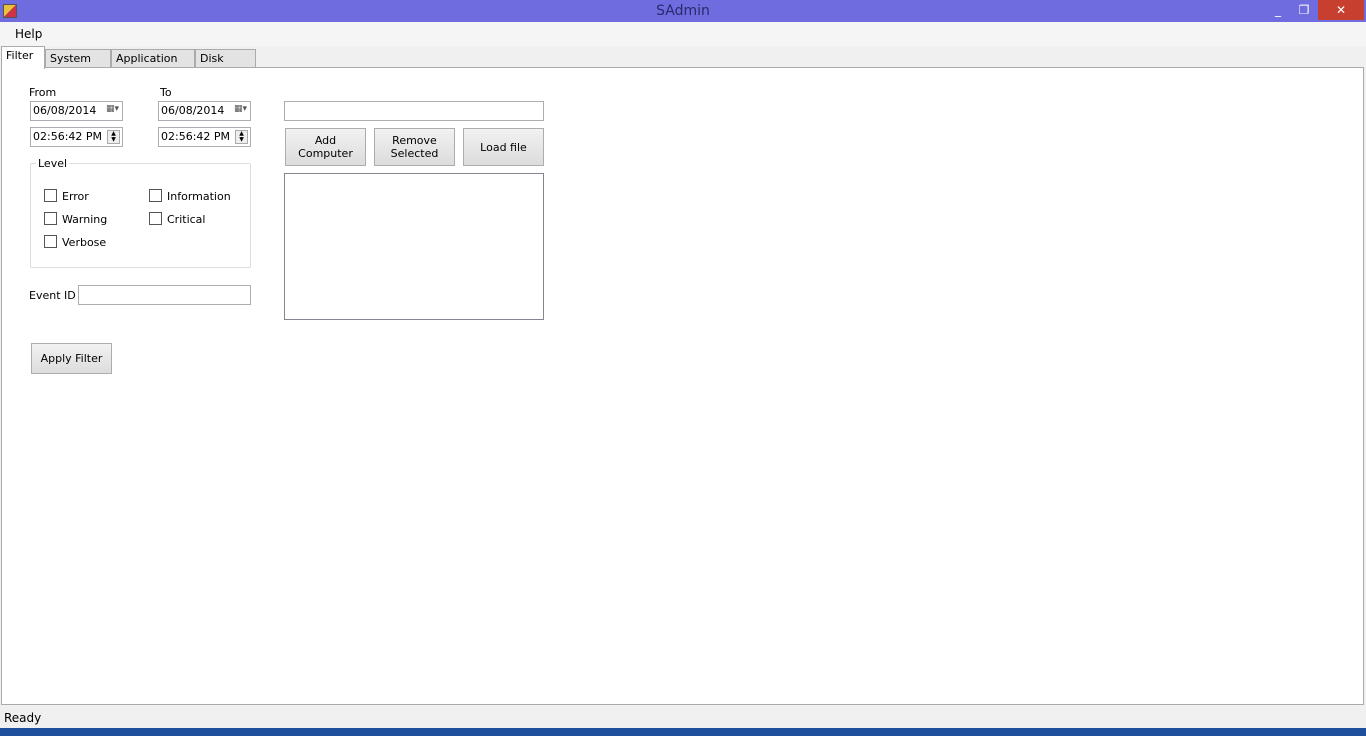 The width and height of the screenshot is (1366, 736). I want to click on critical-label: Critical, so click(186, 219).